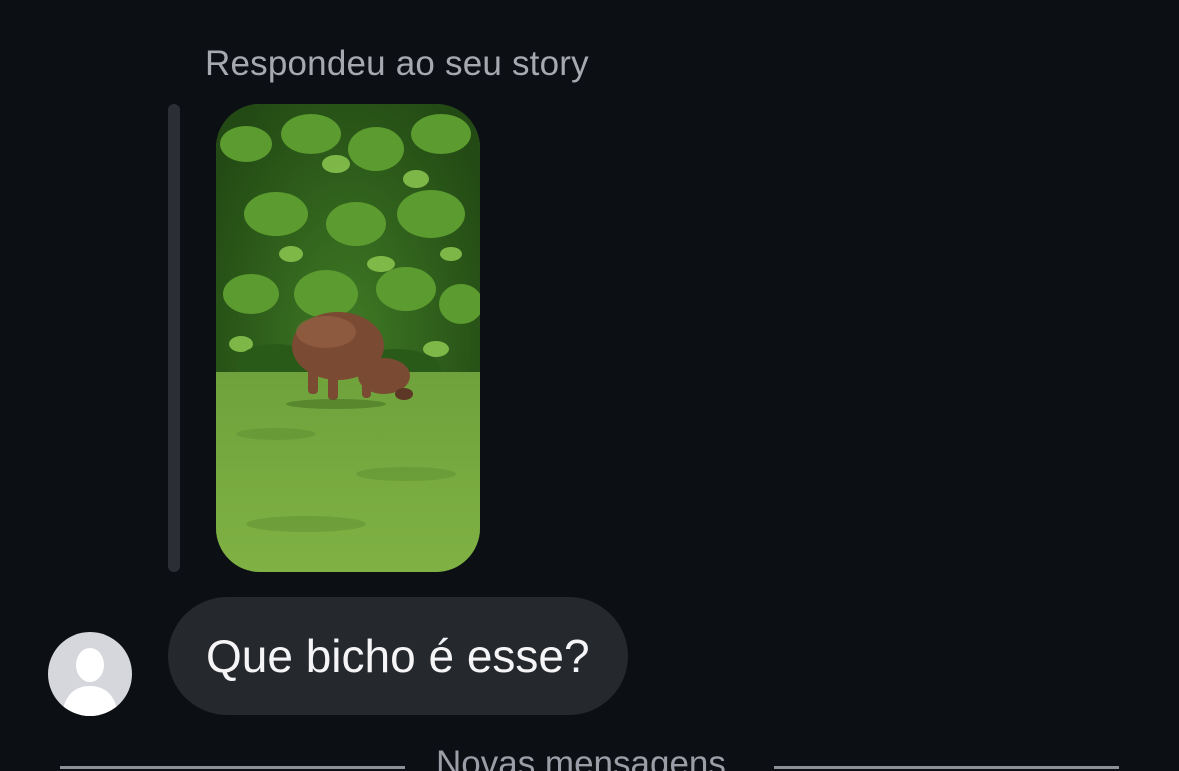  What do you see at coordinates (174, 338) in the screenshot?
I see `quote-bar` at bounding box center [174, 338].